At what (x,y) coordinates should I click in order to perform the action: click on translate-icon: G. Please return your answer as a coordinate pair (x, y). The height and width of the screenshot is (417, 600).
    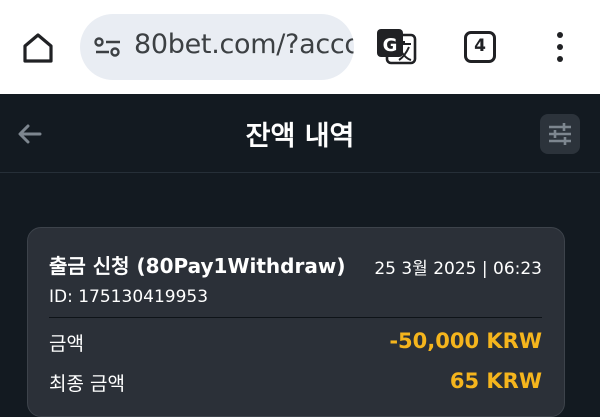
    Looking at the image, I should click on (397, 47).